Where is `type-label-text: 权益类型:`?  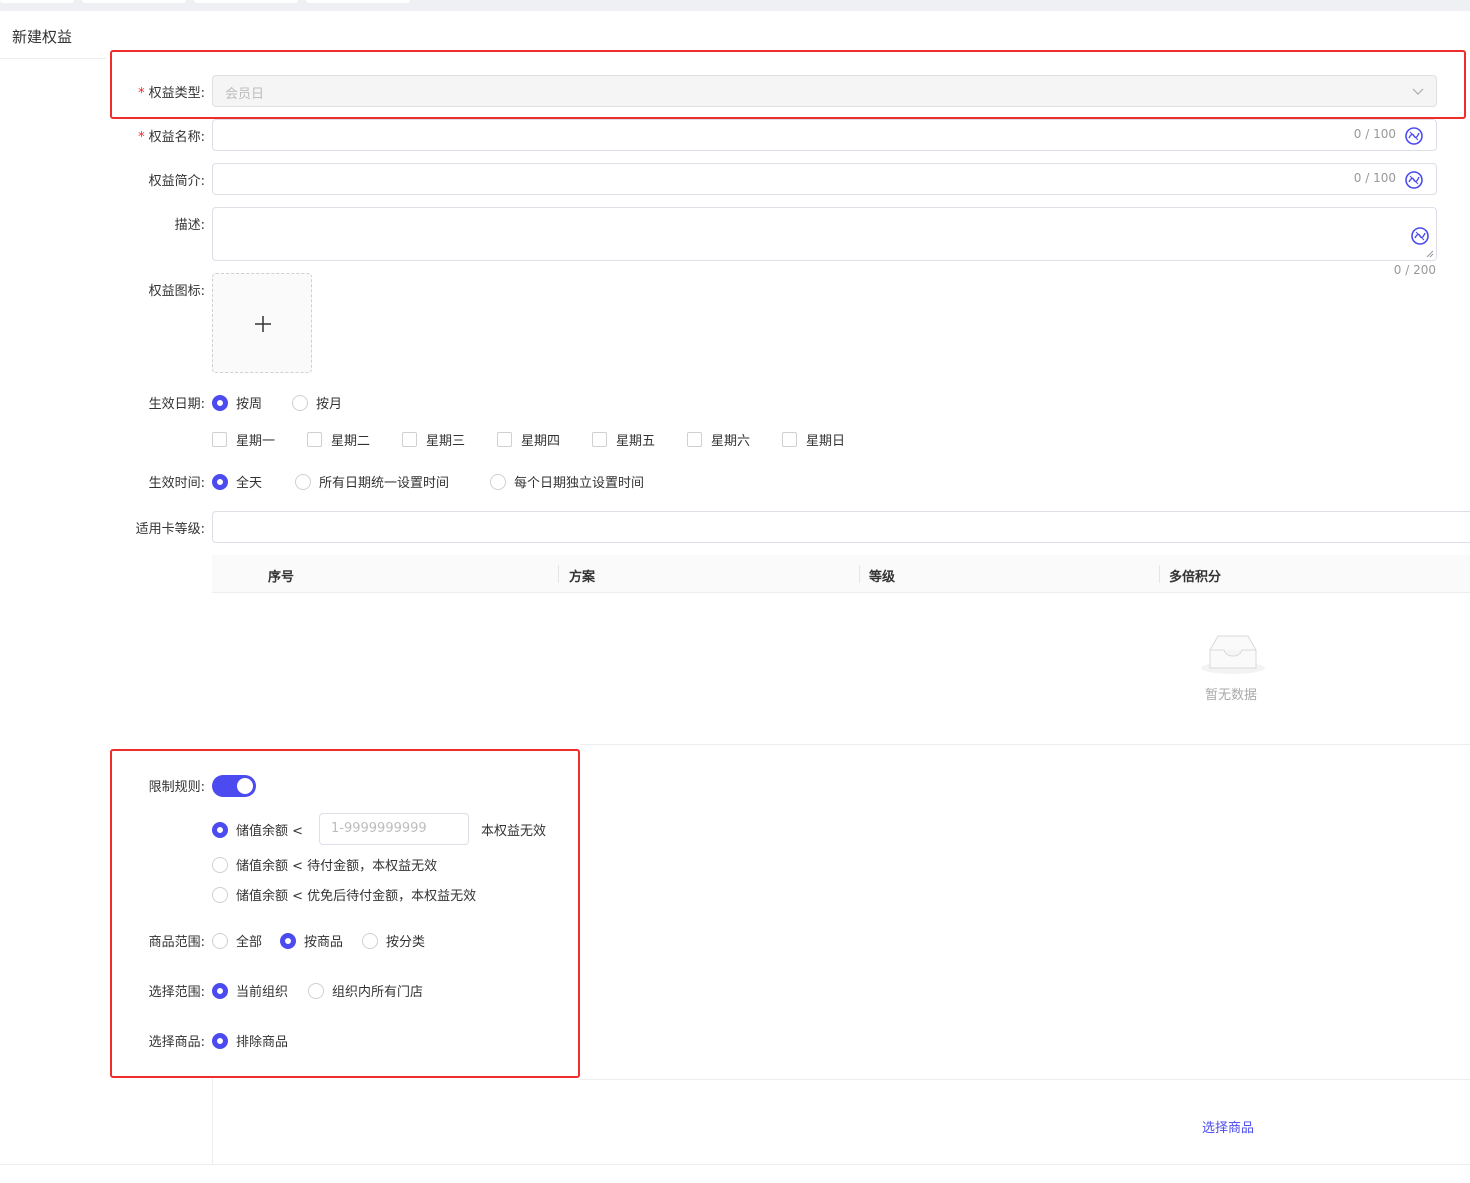 type-label-text: 权益类型: is located at coordinates (176, 93).